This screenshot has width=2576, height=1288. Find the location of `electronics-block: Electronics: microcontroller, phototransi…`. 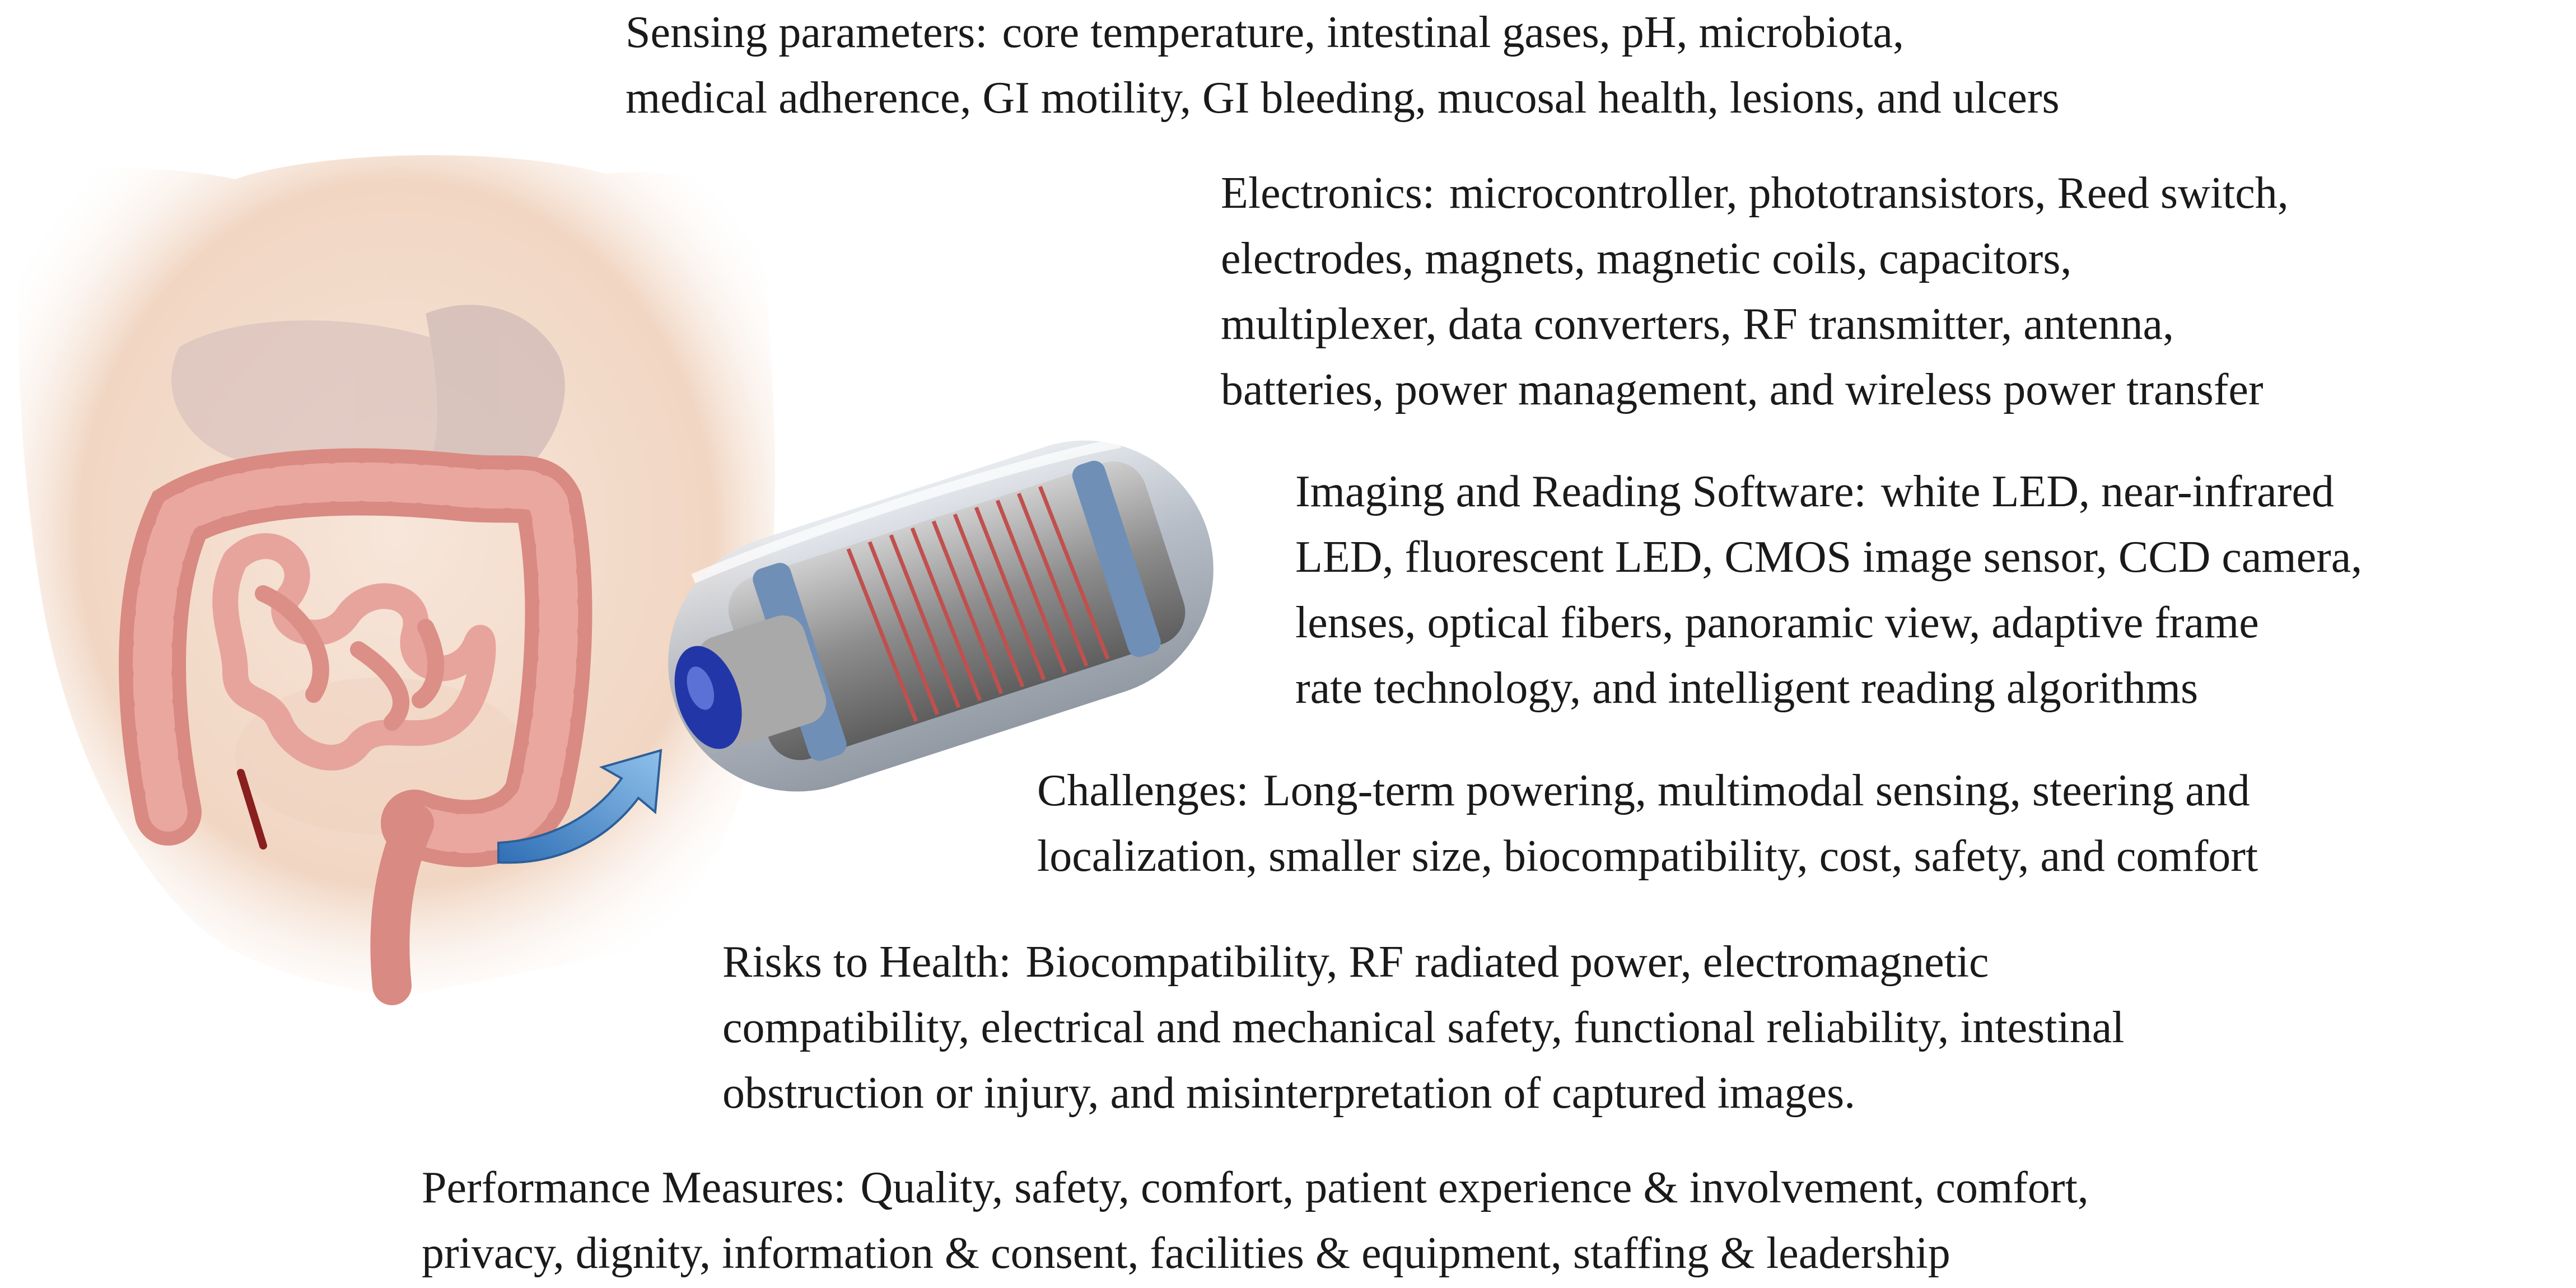

electronics-block: Electronics: microcontroller, phototransi… is located at coordinates (1755, 292).